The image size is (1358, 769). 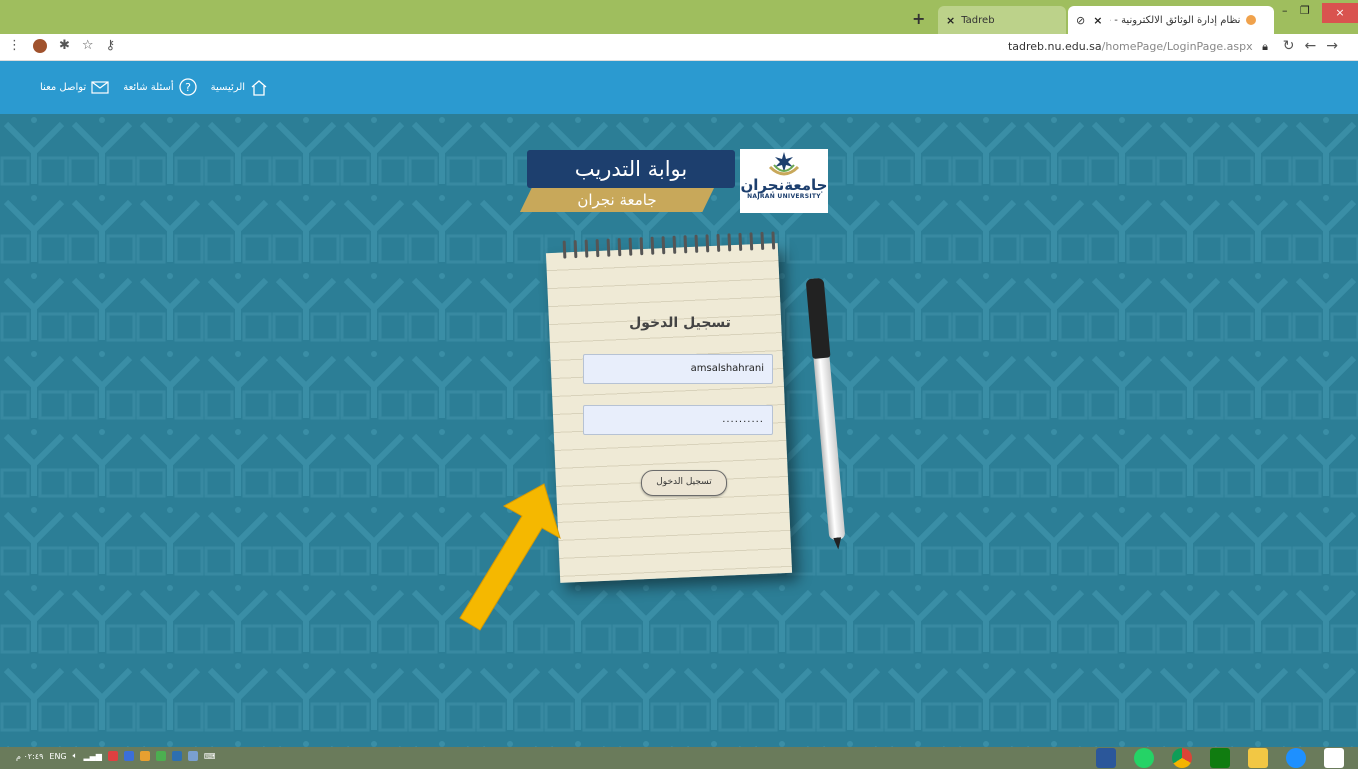 I want to click on clock: ٠٢:٤٩ م, so click(x=29, y=756).